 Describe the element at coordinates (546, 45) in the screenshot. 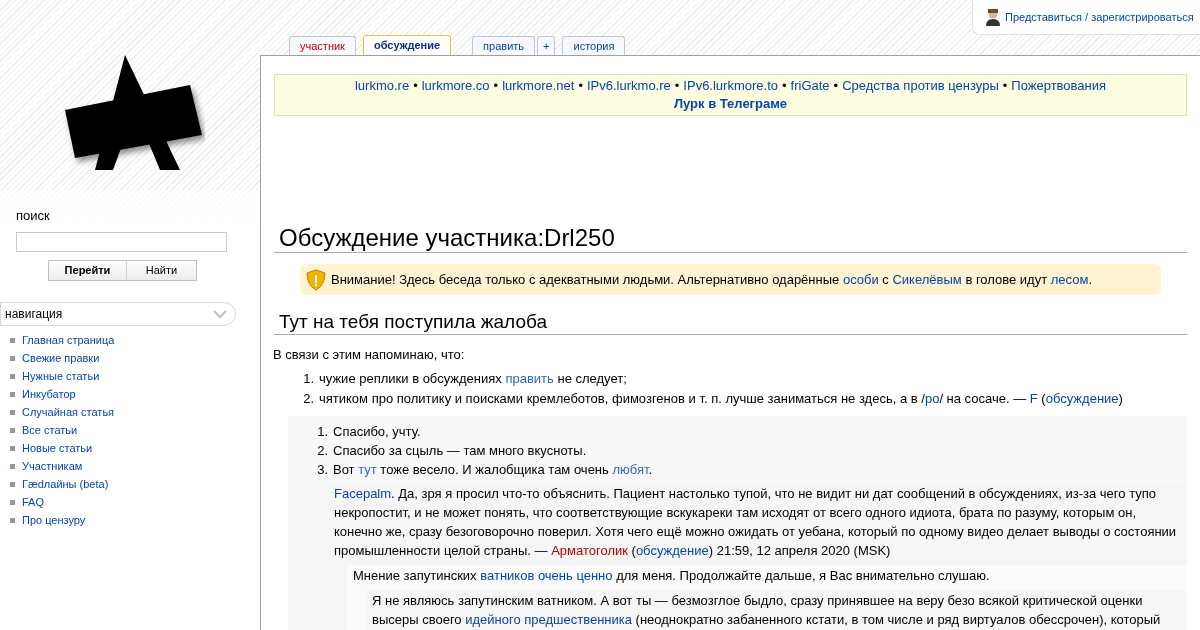

I see `tab: +` at that location.